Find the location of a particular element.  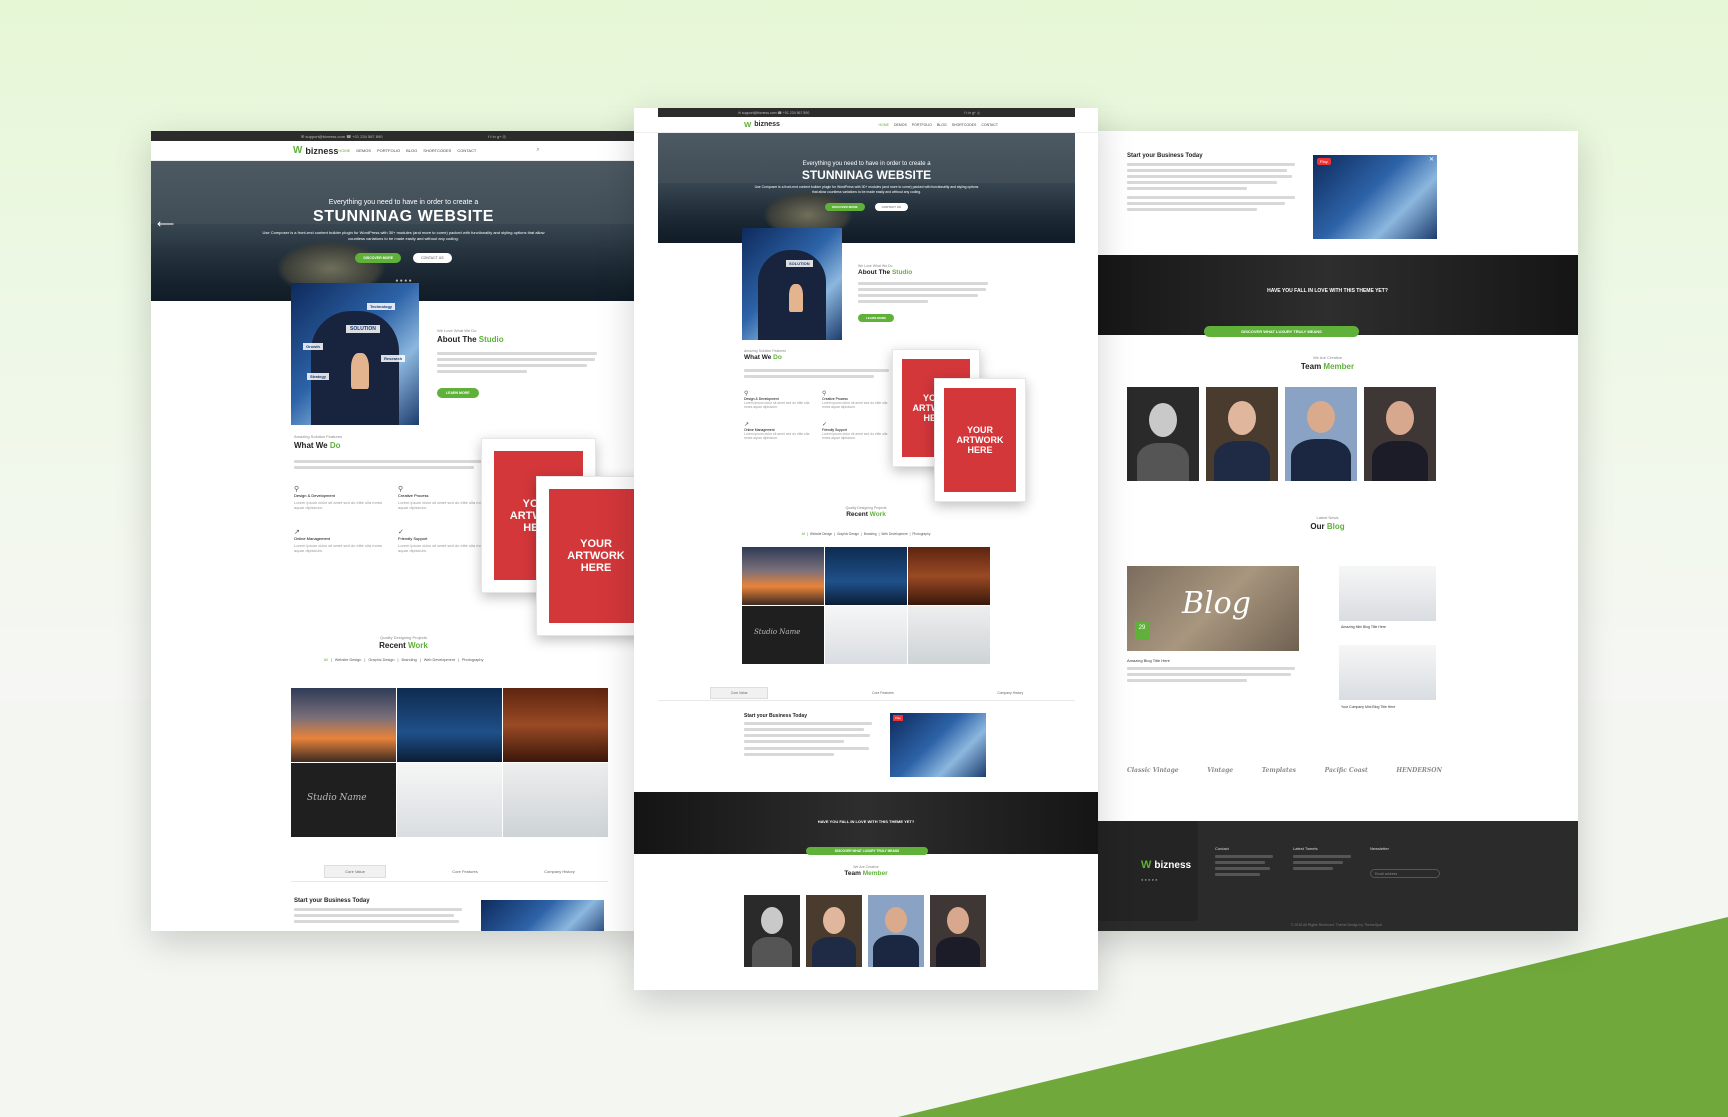

close-icon: ✕ is located at coordinates (1431, 159).